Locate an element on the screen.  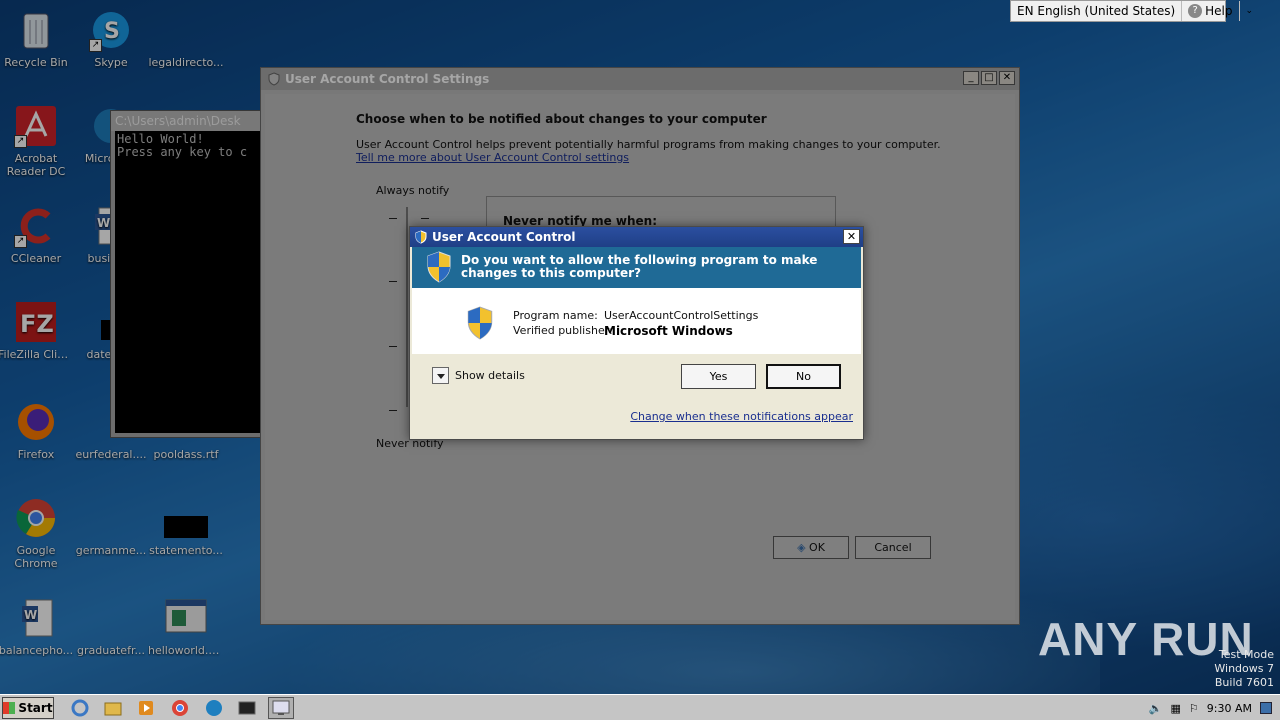
help-button: ? Help is located at coordinates (1211, 11).